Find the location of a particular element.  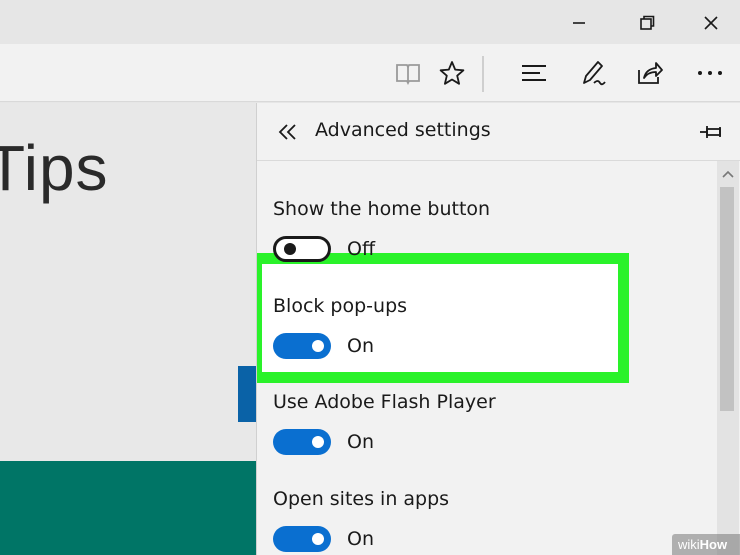

hub-button is located at coordinates (534, 73).